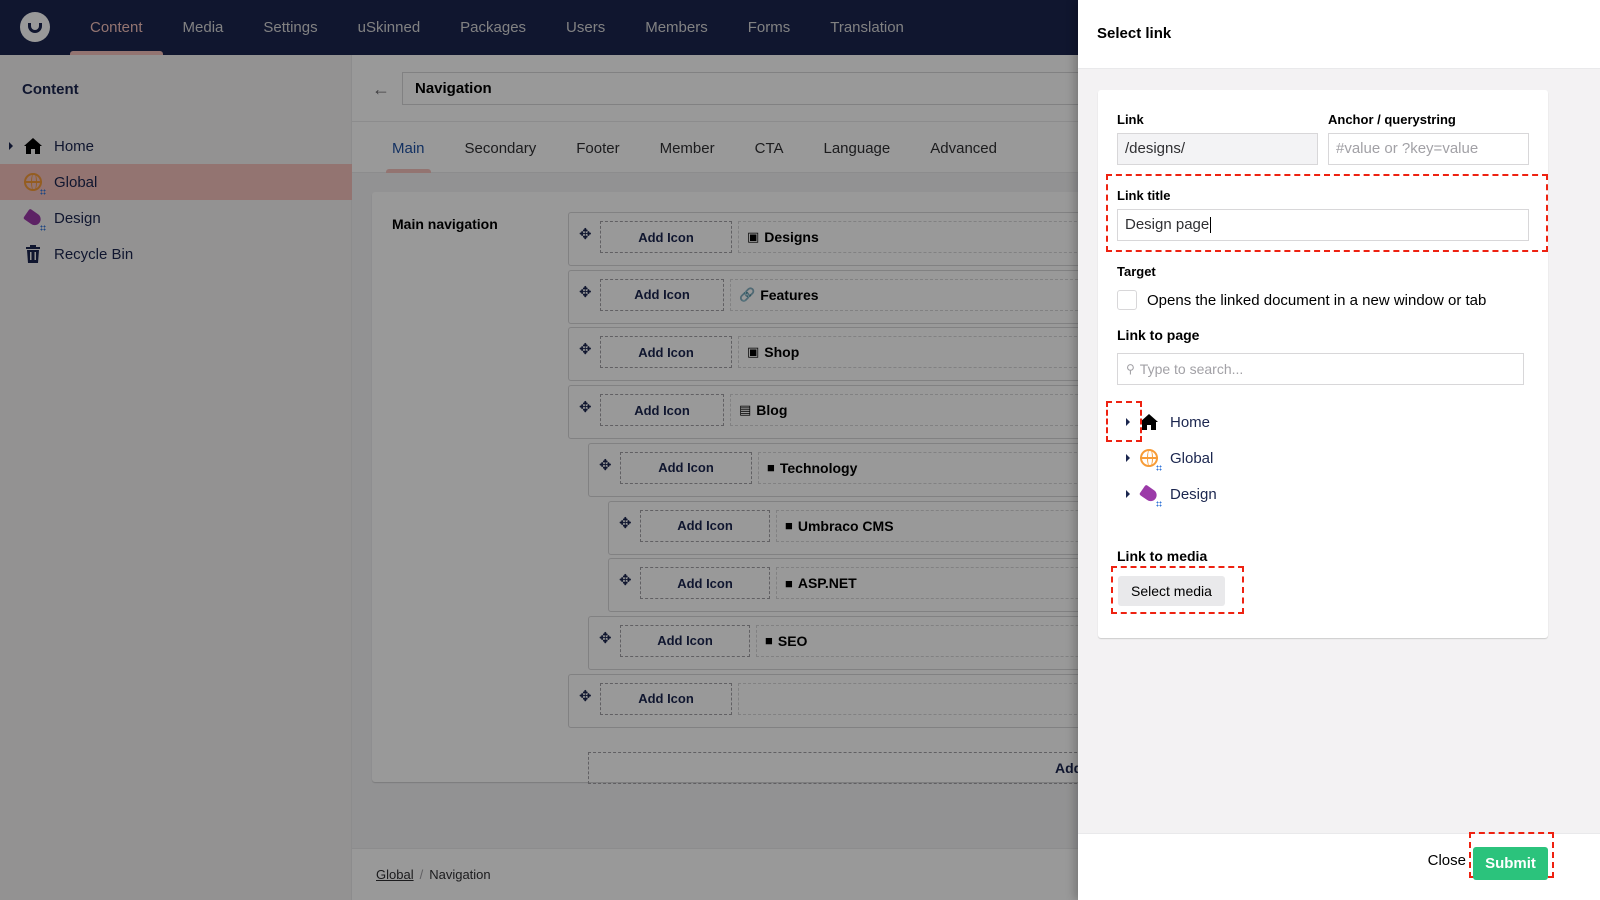 This screenshot has width=1600, height=900. What do you see at coordinates (1136, 271) in the screenshot?
I see `target-label: Target` at bounding box center [1136, 271].